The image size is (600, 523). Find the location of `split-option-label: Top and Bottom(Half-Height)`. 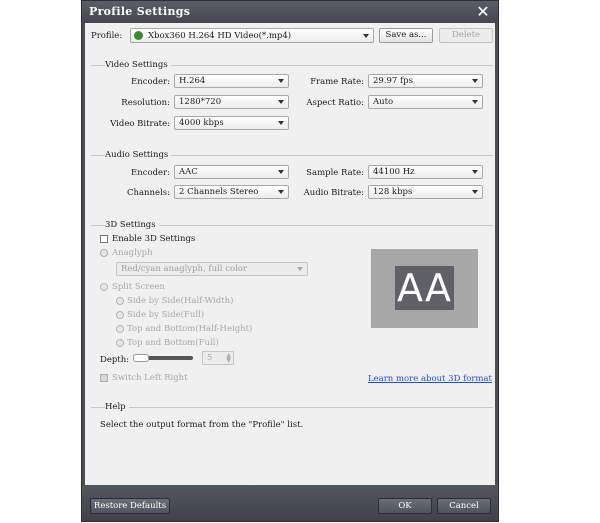

split-option-label: Top and Bottom(Half-Height) is located at coordinates (190, 329).